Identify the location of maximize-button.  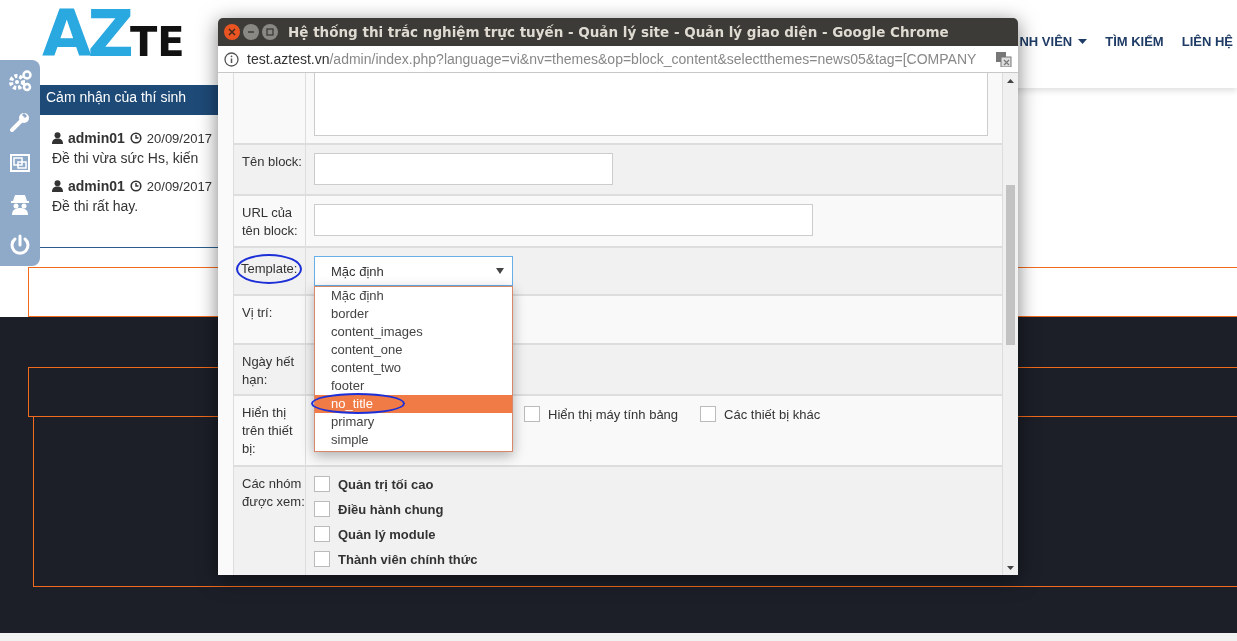
(270, 32).